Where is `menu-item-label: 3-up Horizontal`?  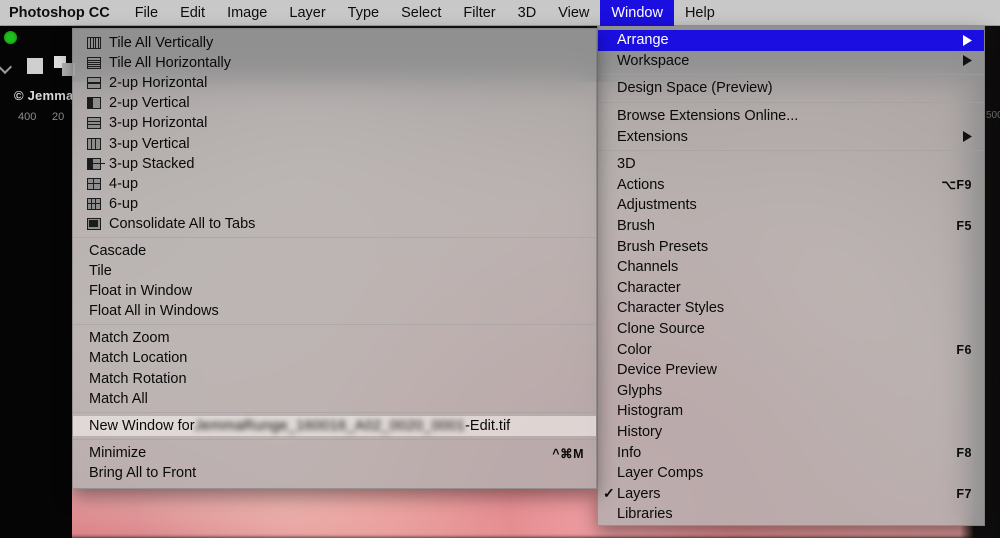
menu-item-label: 3-up Horizontal is located at coordinates (158, 123).